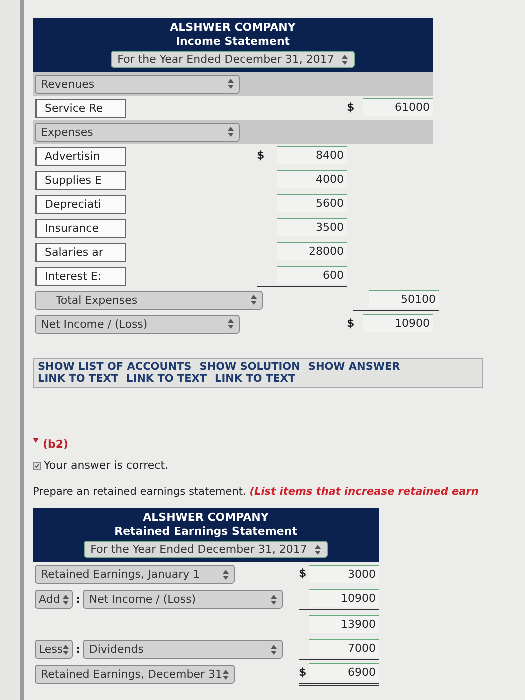 This screenshot has height=700, width=525. I want to click on text-link: SHOW SOLUTION, so click(250, 367).